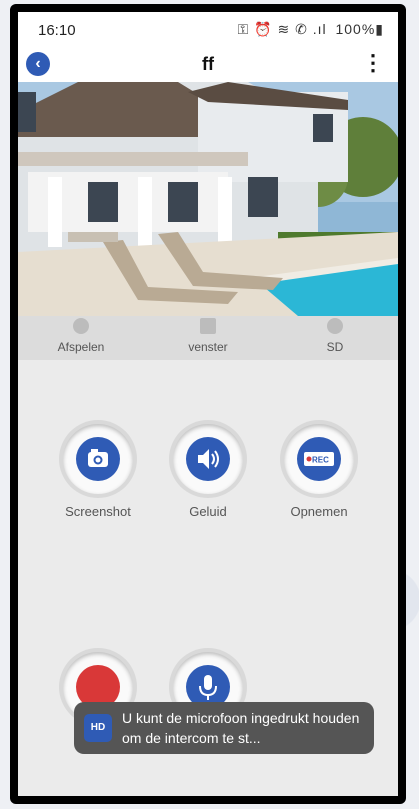 This screenshot has width=419, height=809. What do you see at coordinates (57, 30) in the screenshot?
I see `status-time: 16:10` at bounding box center [57, 30].